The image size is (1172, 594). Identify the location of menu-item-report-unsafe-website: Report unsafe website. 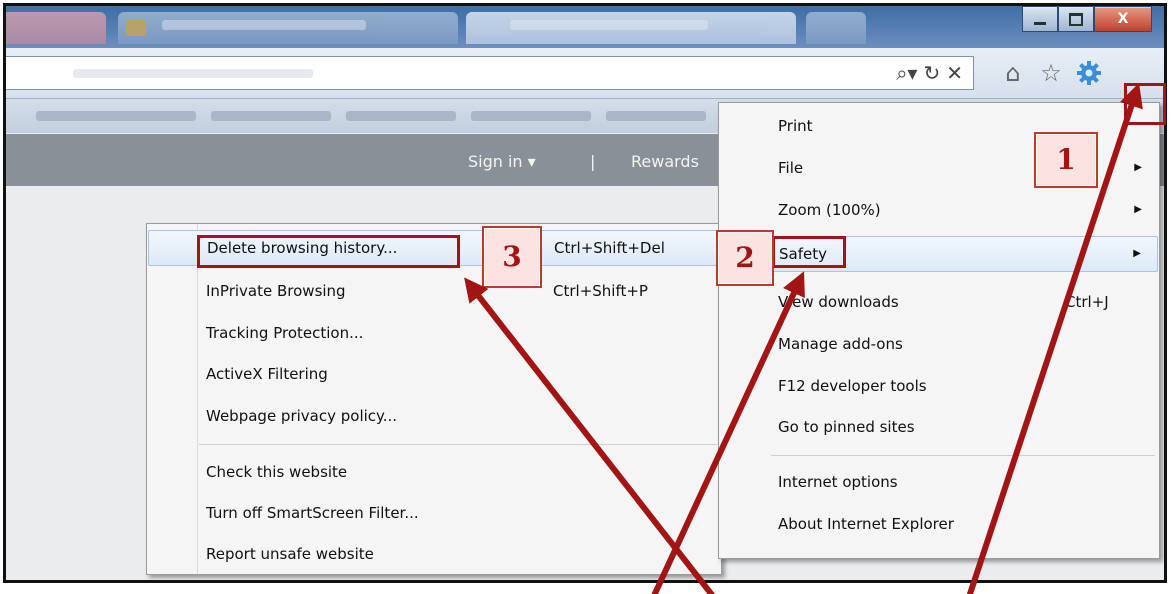
(434, 555).